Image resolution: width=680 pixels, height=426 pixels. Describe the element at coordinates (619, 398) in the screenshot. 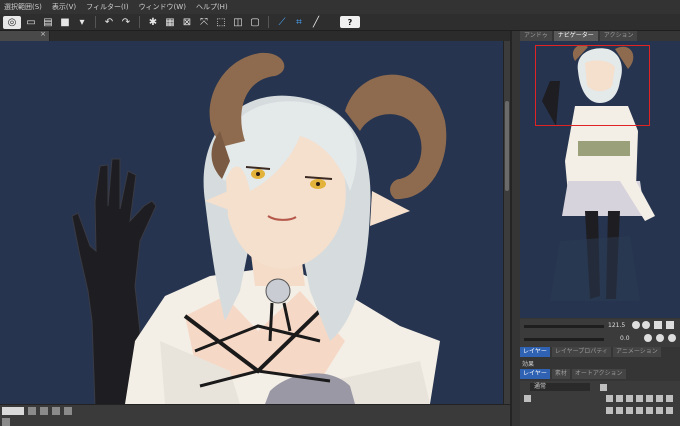

I see `ref-layer-icon` at that location.